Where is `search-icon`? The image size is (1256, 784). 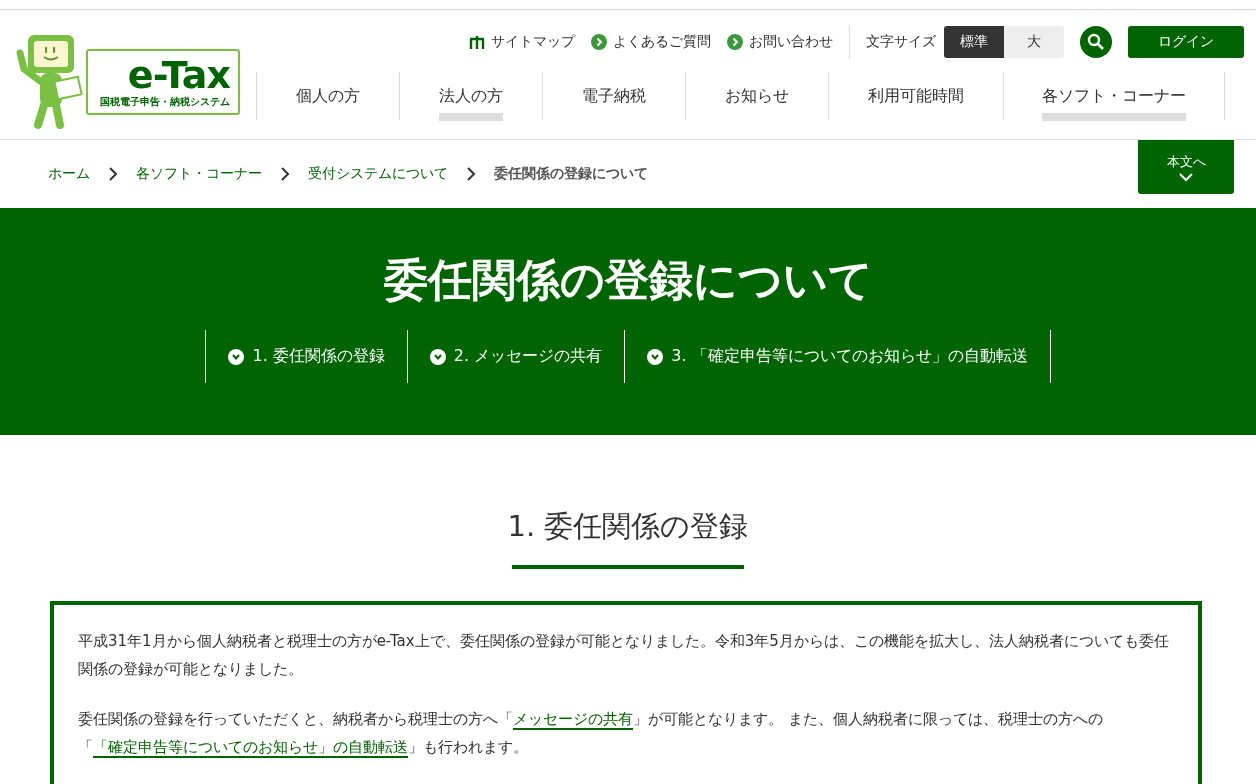
search-icon is located at coordinates (1096, 42).